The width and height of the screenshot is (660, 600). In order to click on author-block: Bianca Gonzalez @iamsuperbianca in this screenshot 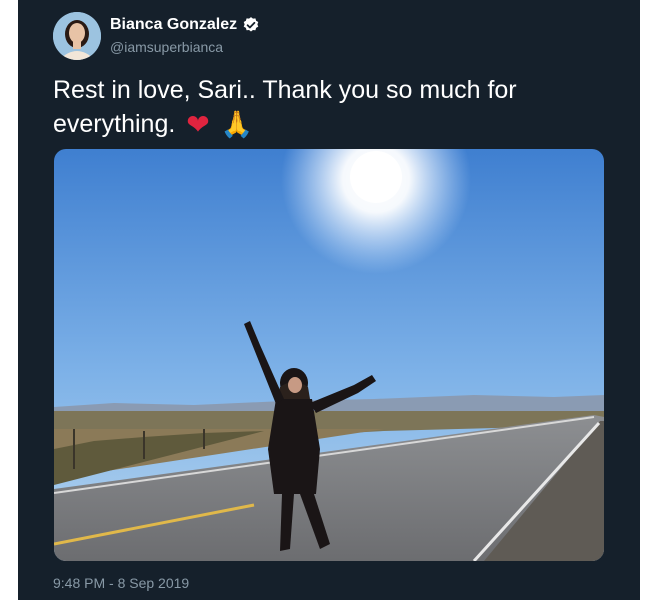, I will do `click(185, 34)`.